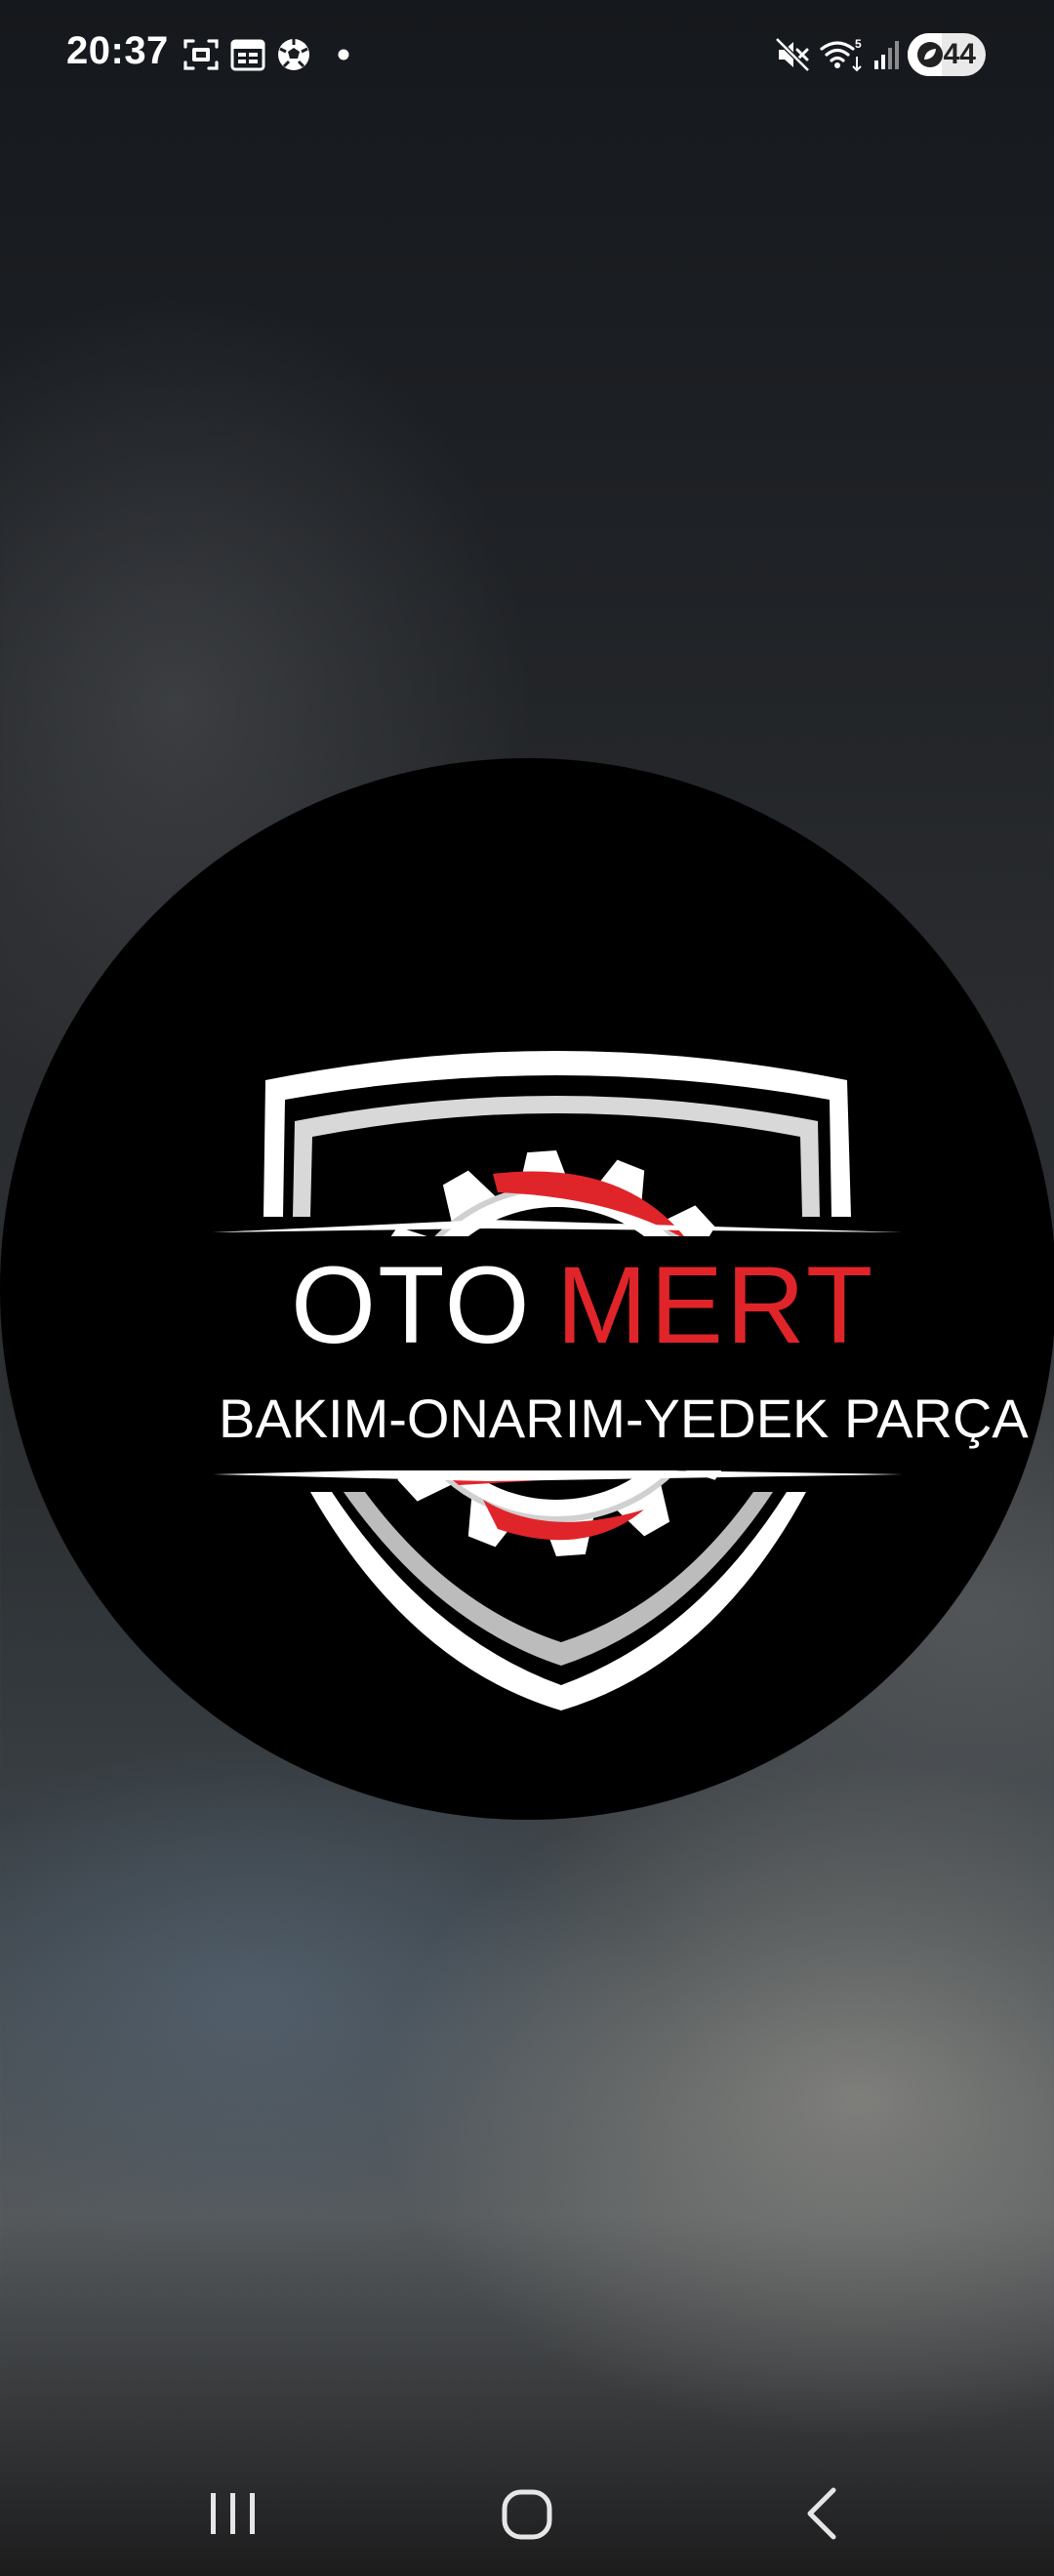 This screenshot has height=2576, width=1054. I want to click on status-time: 20:37, so click(117, 50).